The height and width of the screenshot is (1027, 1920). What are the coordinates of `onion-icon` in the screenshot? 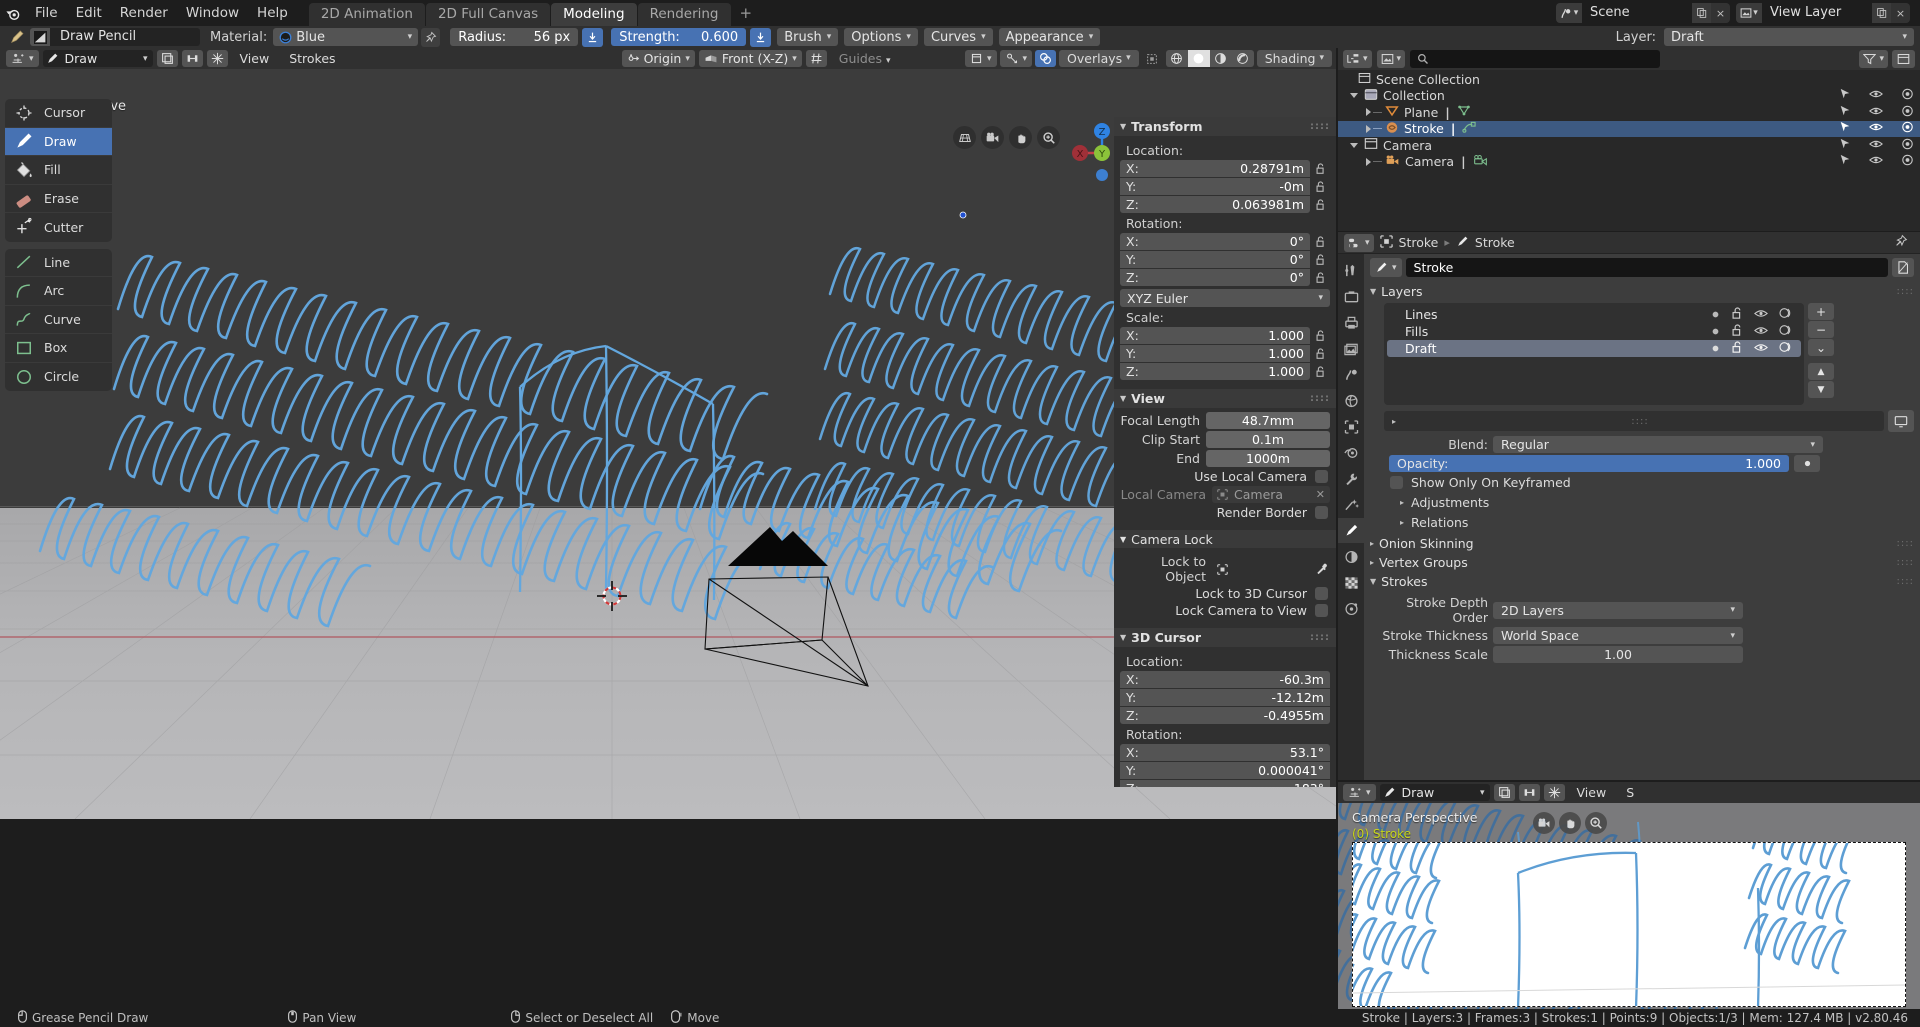 It's located at (1786, 314).